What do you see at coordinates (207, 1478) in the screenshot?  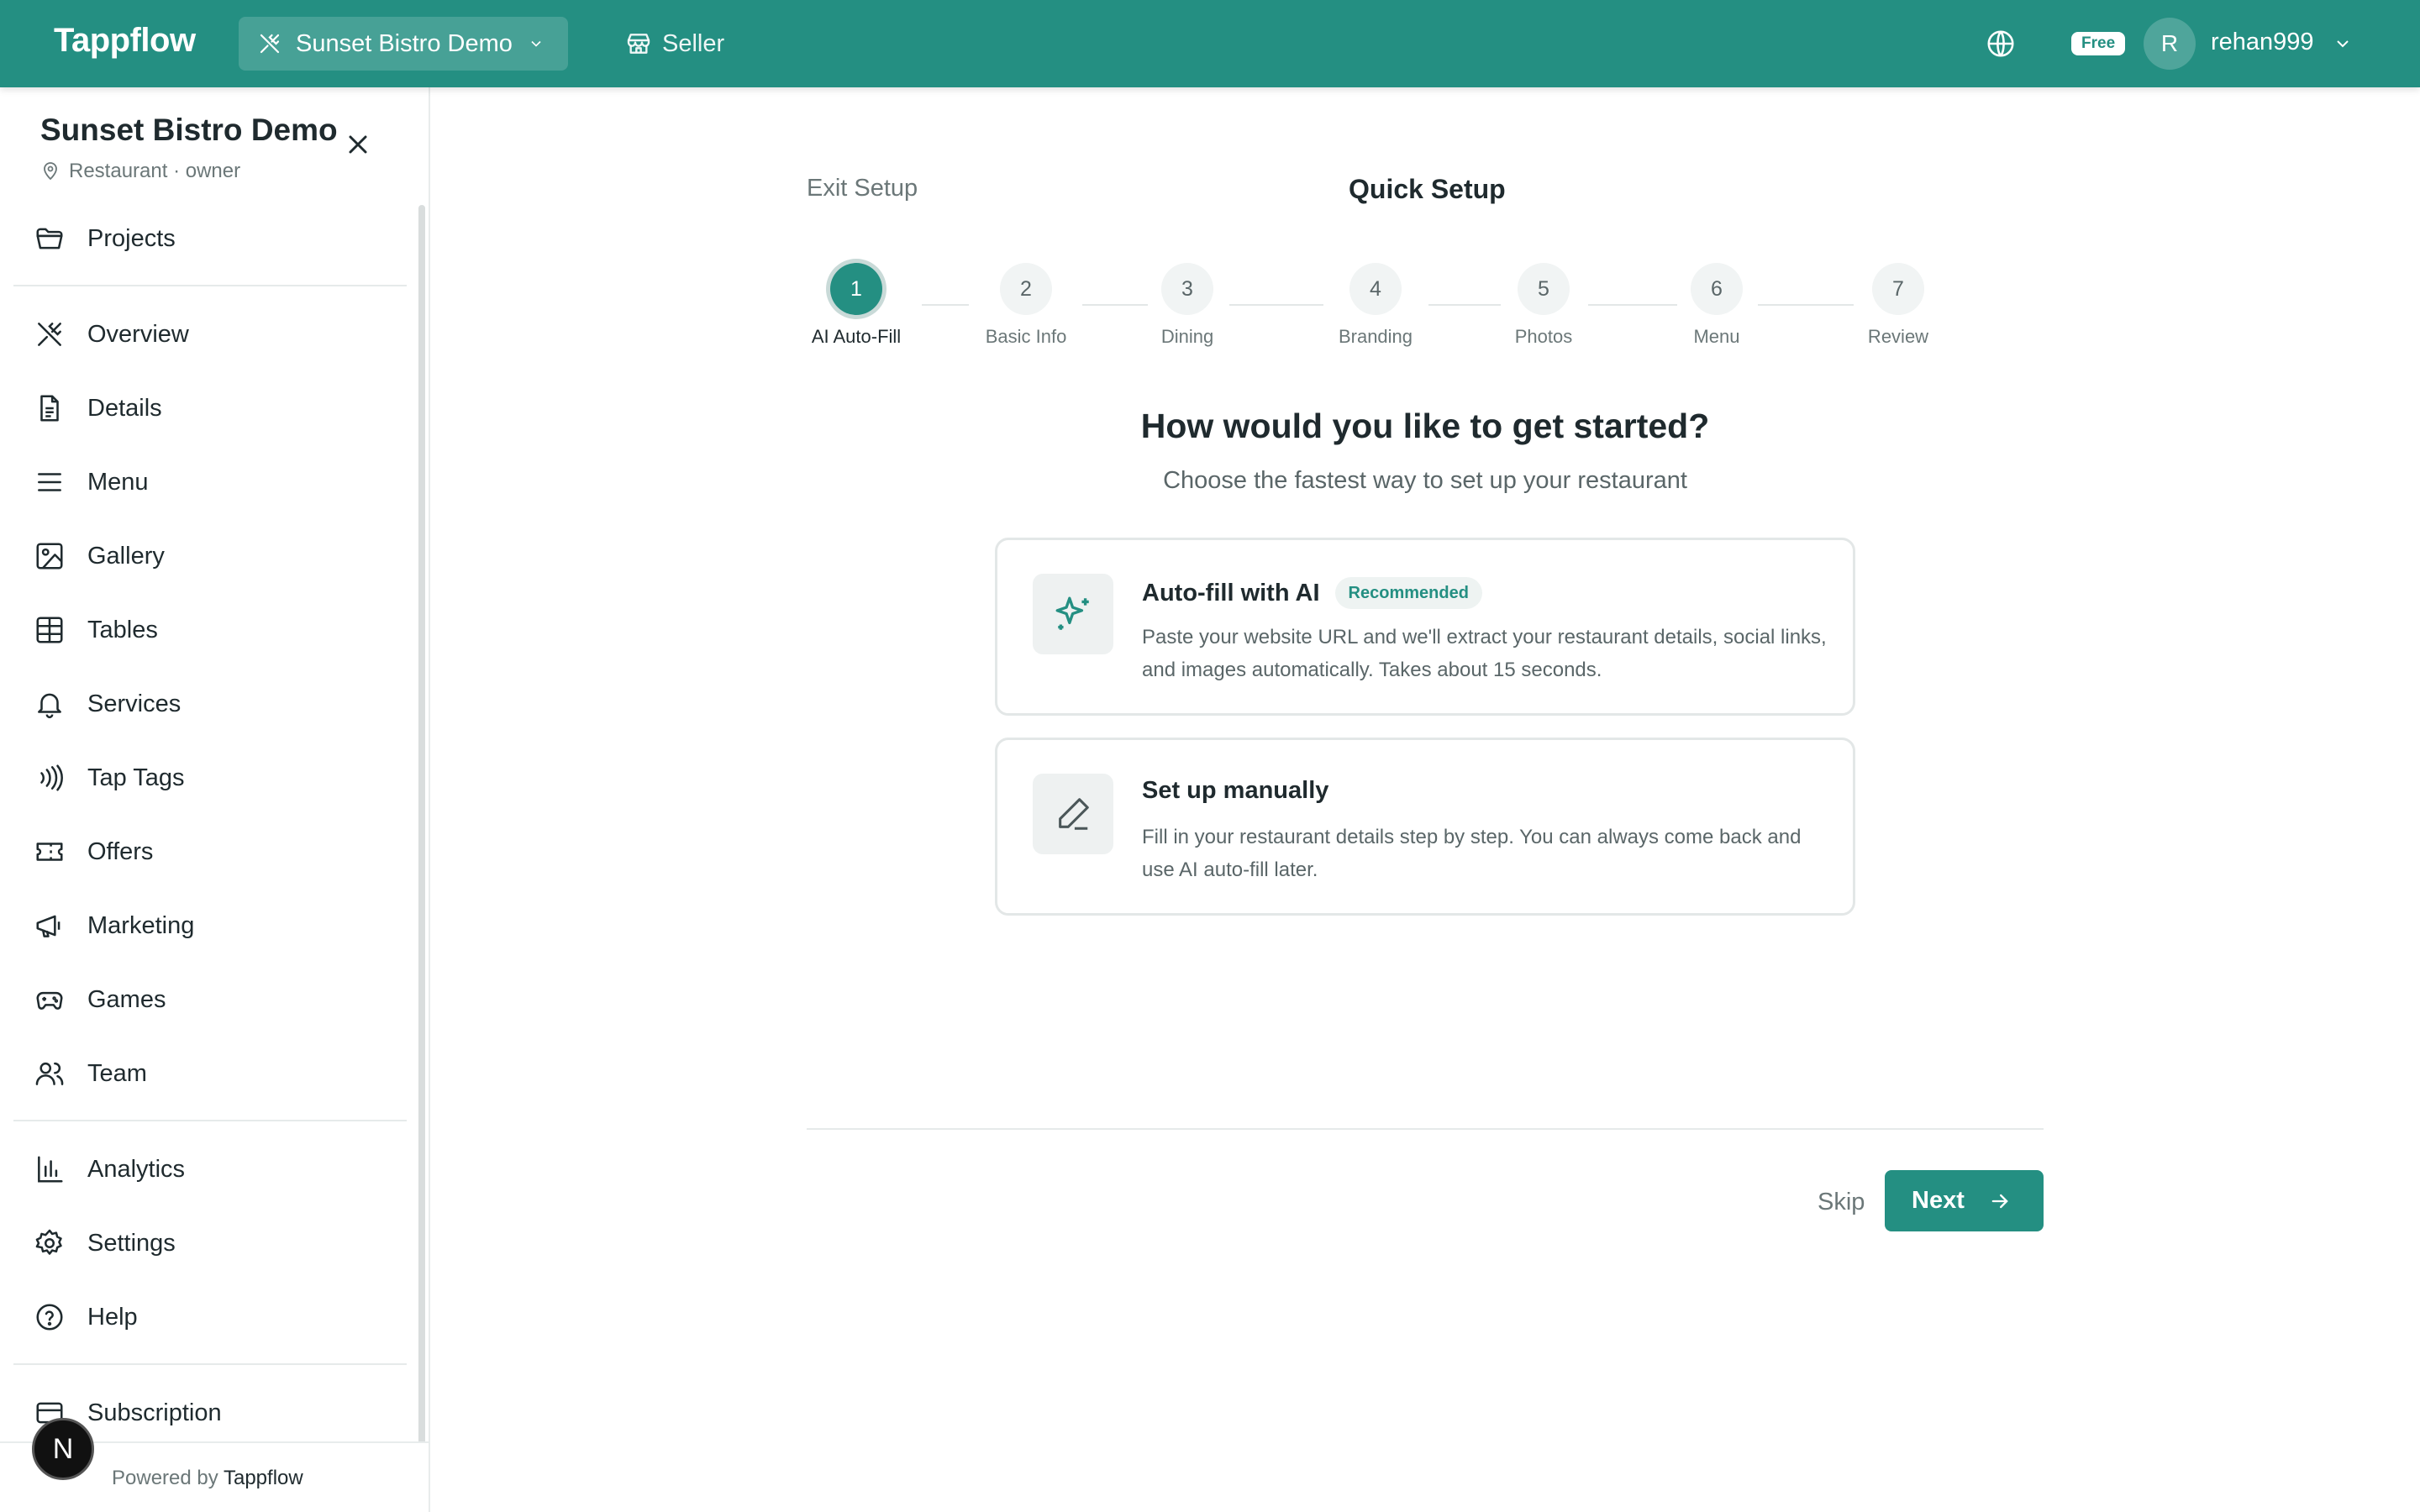 I see `powered-by: Powered by Tappflow` at bounding box center [207, 1478].